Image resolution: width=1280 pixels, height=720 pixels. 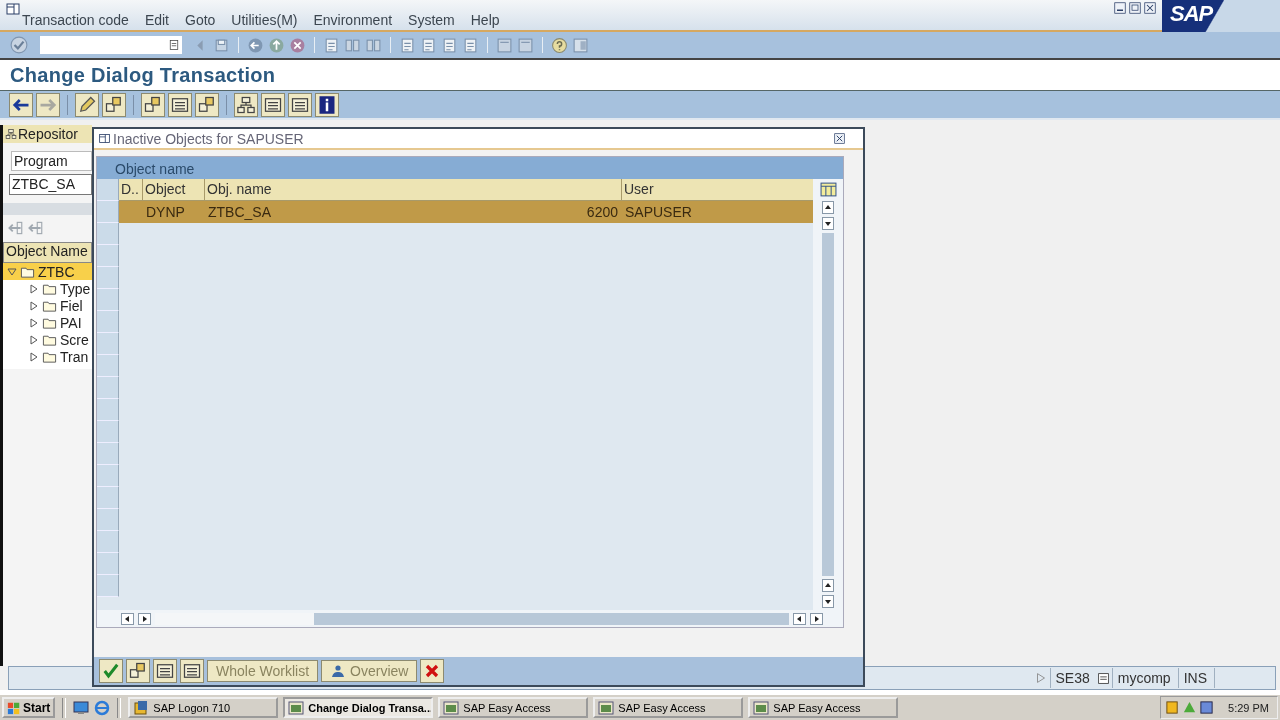 What do you see at coordinates (455, 212) in the screenshot?
I see `table-row: DYNP ZTBC_SA 6200 SAPUSER` at bounding box center [455, 212].